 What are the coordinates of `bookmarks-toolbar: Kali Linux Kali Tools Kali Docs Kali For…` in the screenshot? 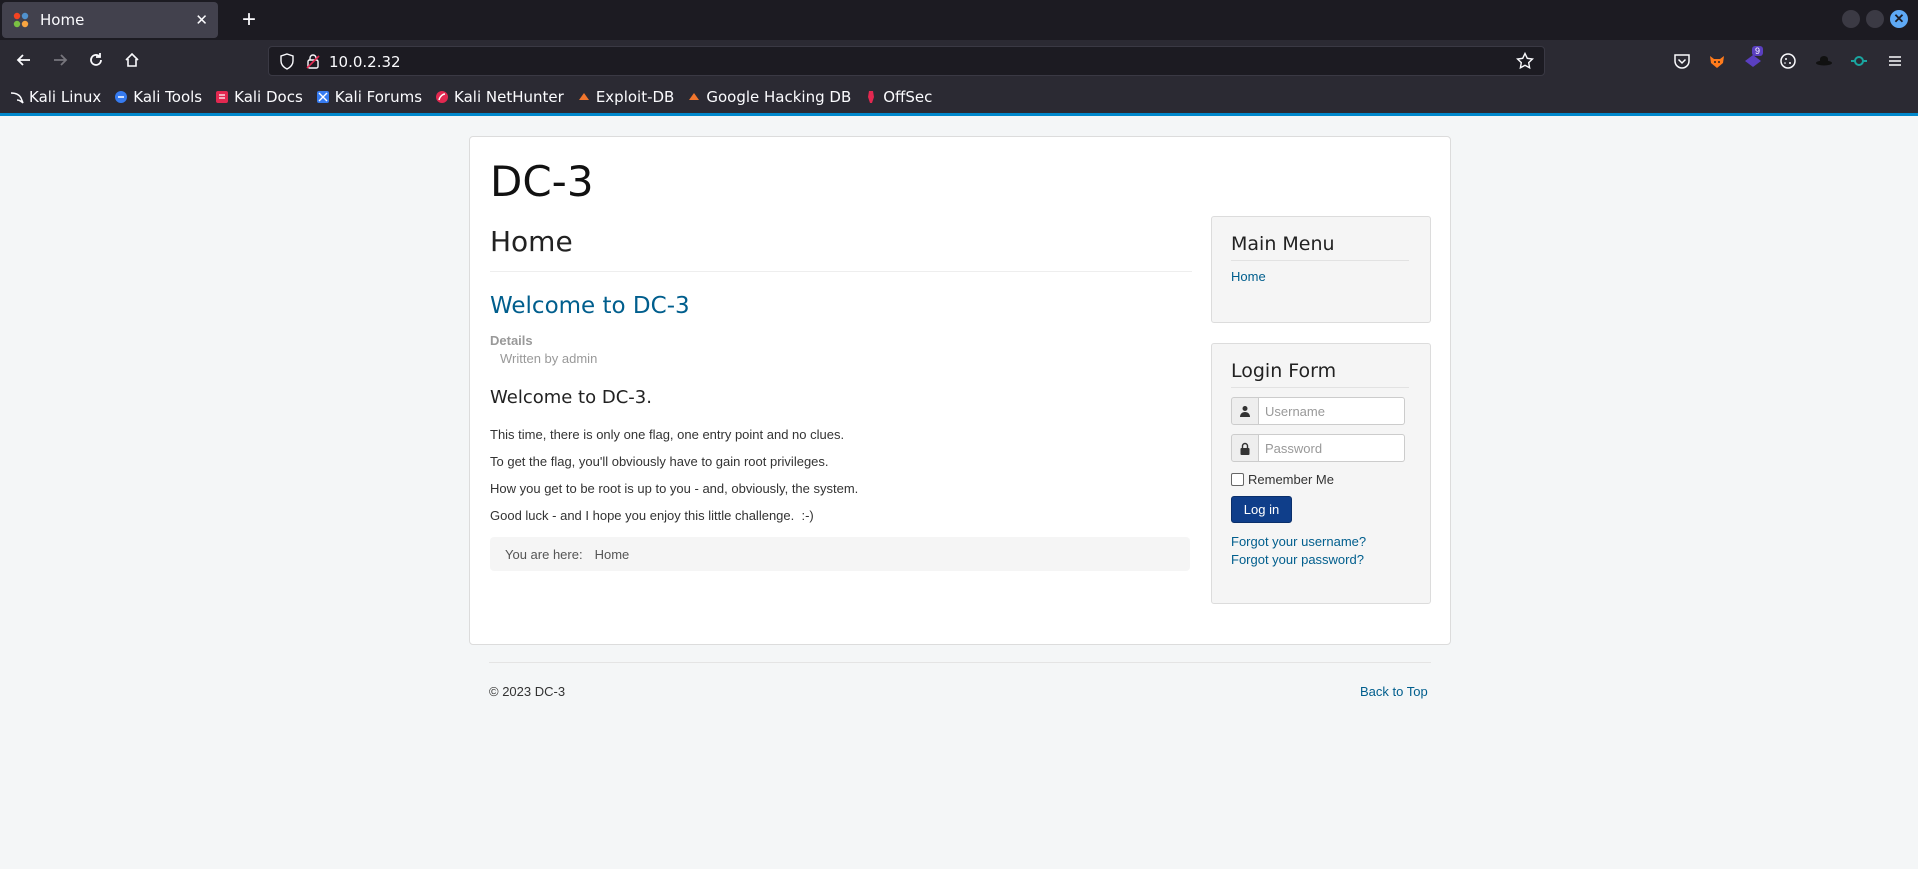 It's located at (959, 96).